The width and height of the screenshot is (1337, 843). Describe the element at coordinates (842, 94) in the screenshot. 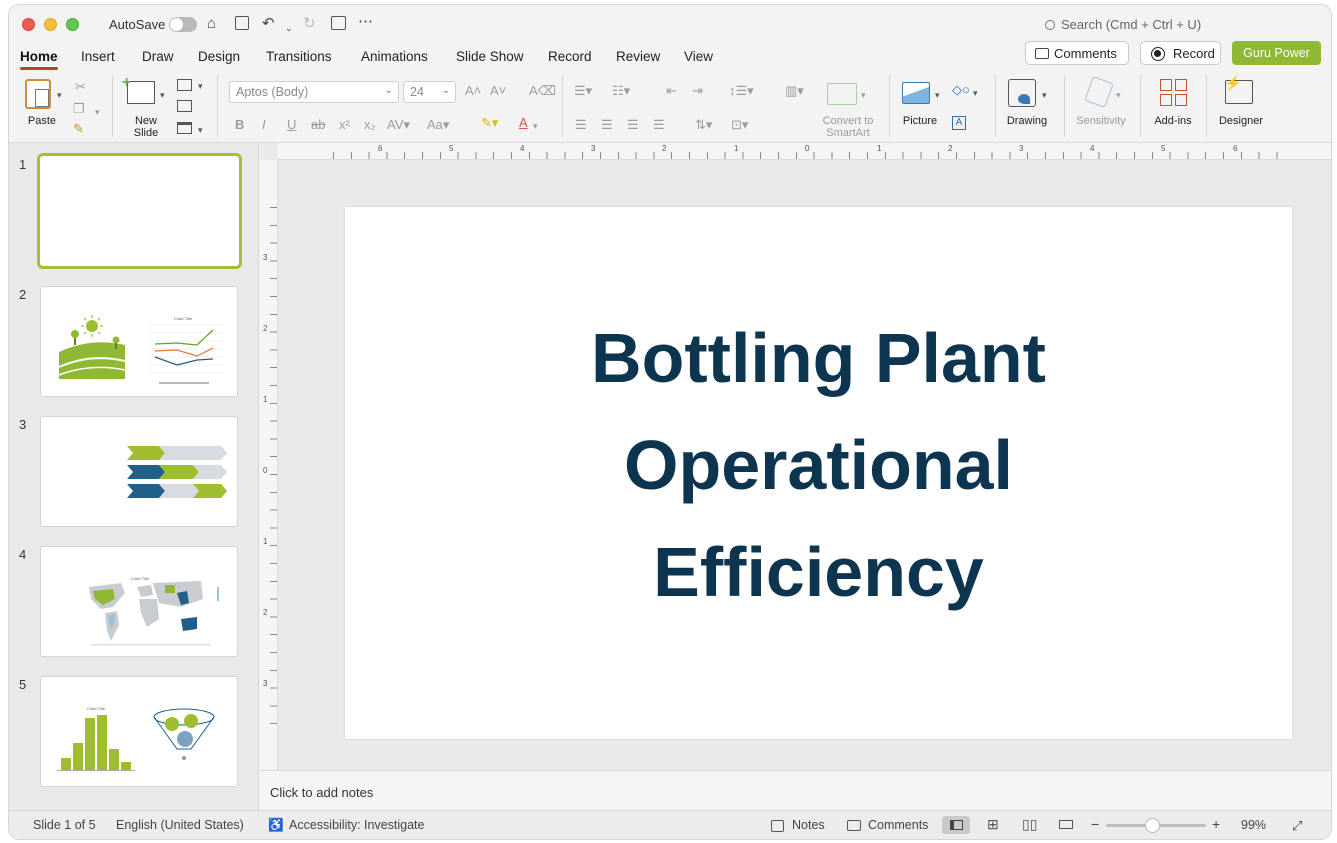

I see `smartart-icon` at that location.